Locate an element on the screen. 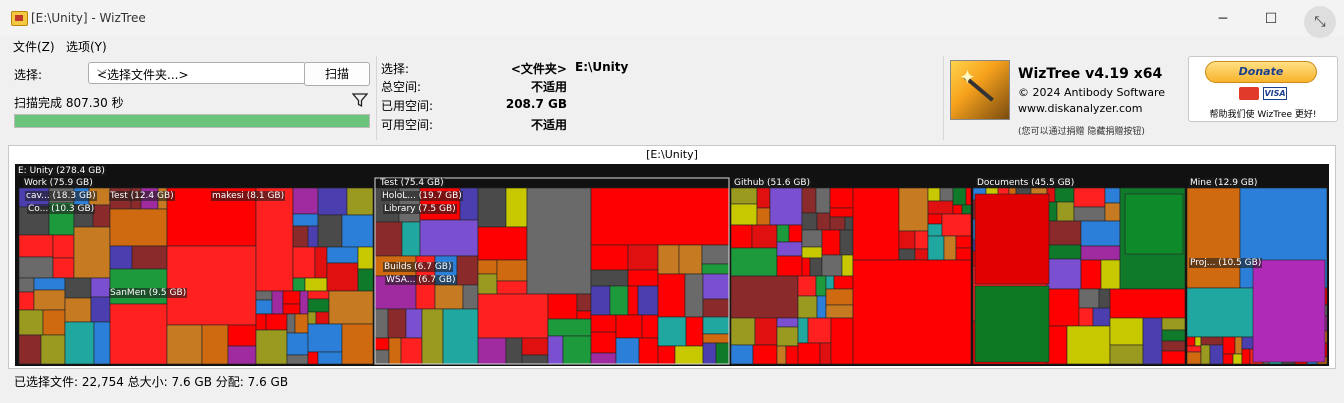  menu-file: 文件(Z) is located at coordinates (34, 46).